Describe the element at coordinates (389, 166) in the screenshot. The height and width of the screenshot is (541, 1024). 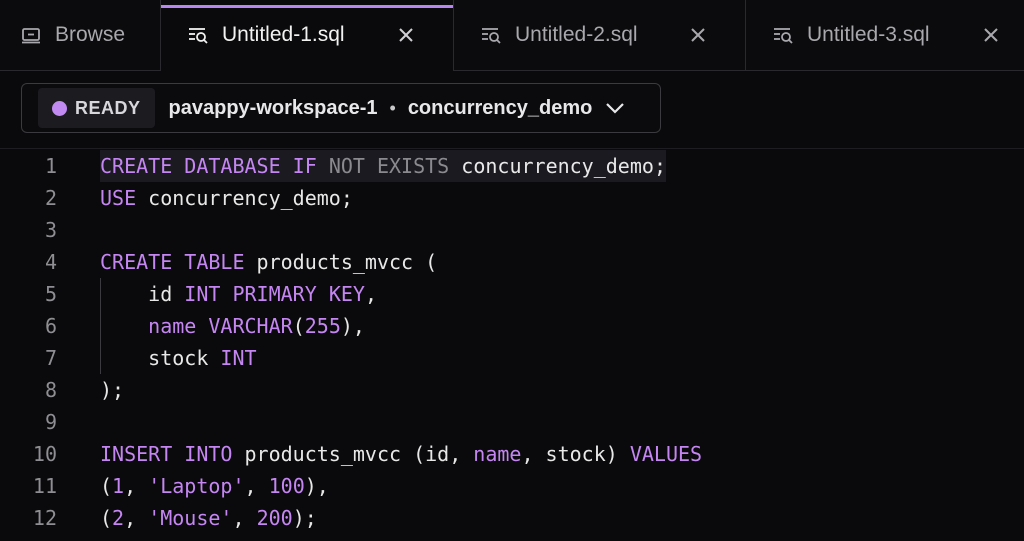
I see `sql-token: NOT EXISTS` at that location.